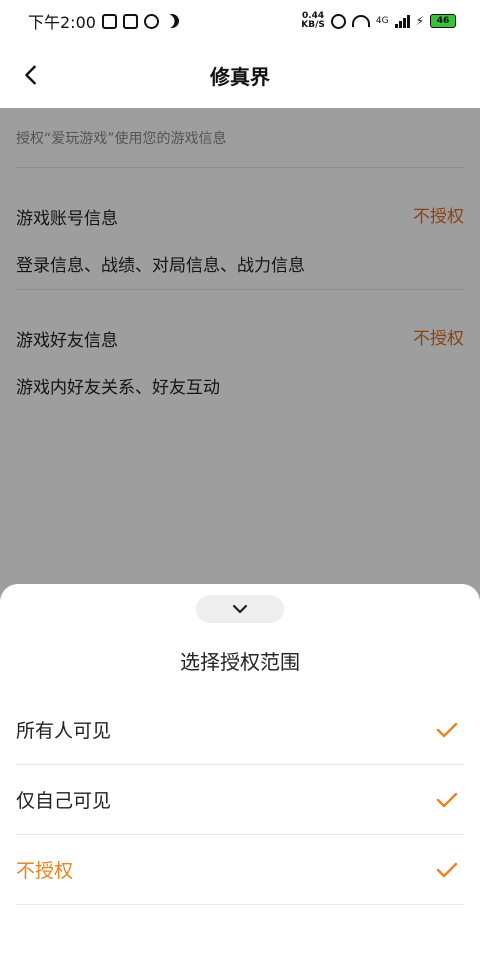 This screenshot has height=960, width=480. I want to click on option-not-authorized: 不授权, so click(240, 870).